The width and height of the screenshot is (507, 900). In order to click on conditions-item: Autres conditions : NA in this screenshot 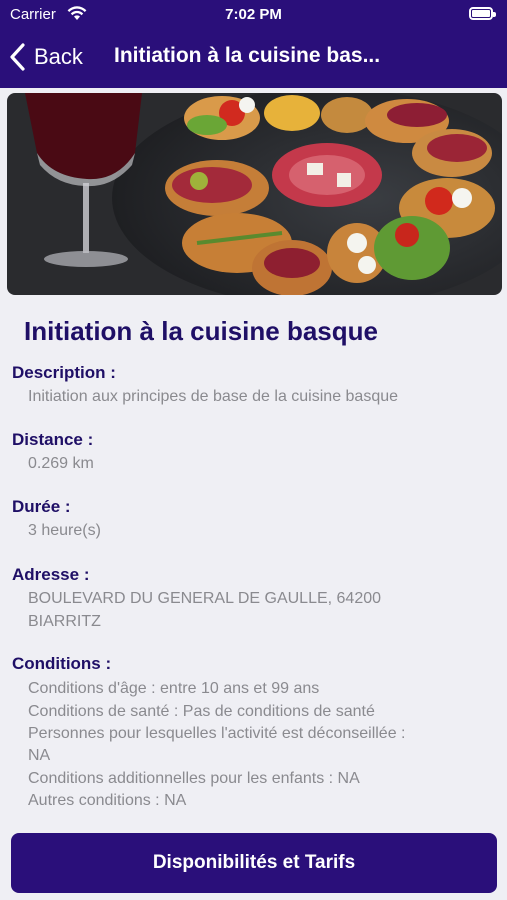, I will do `click(107, 800)`.